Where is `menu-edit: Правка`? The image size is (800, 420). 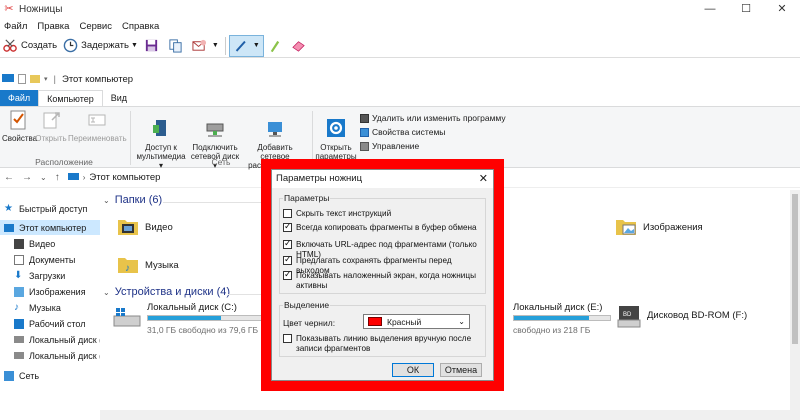 menu-edit: Правка is located at coordinates (53, 26).